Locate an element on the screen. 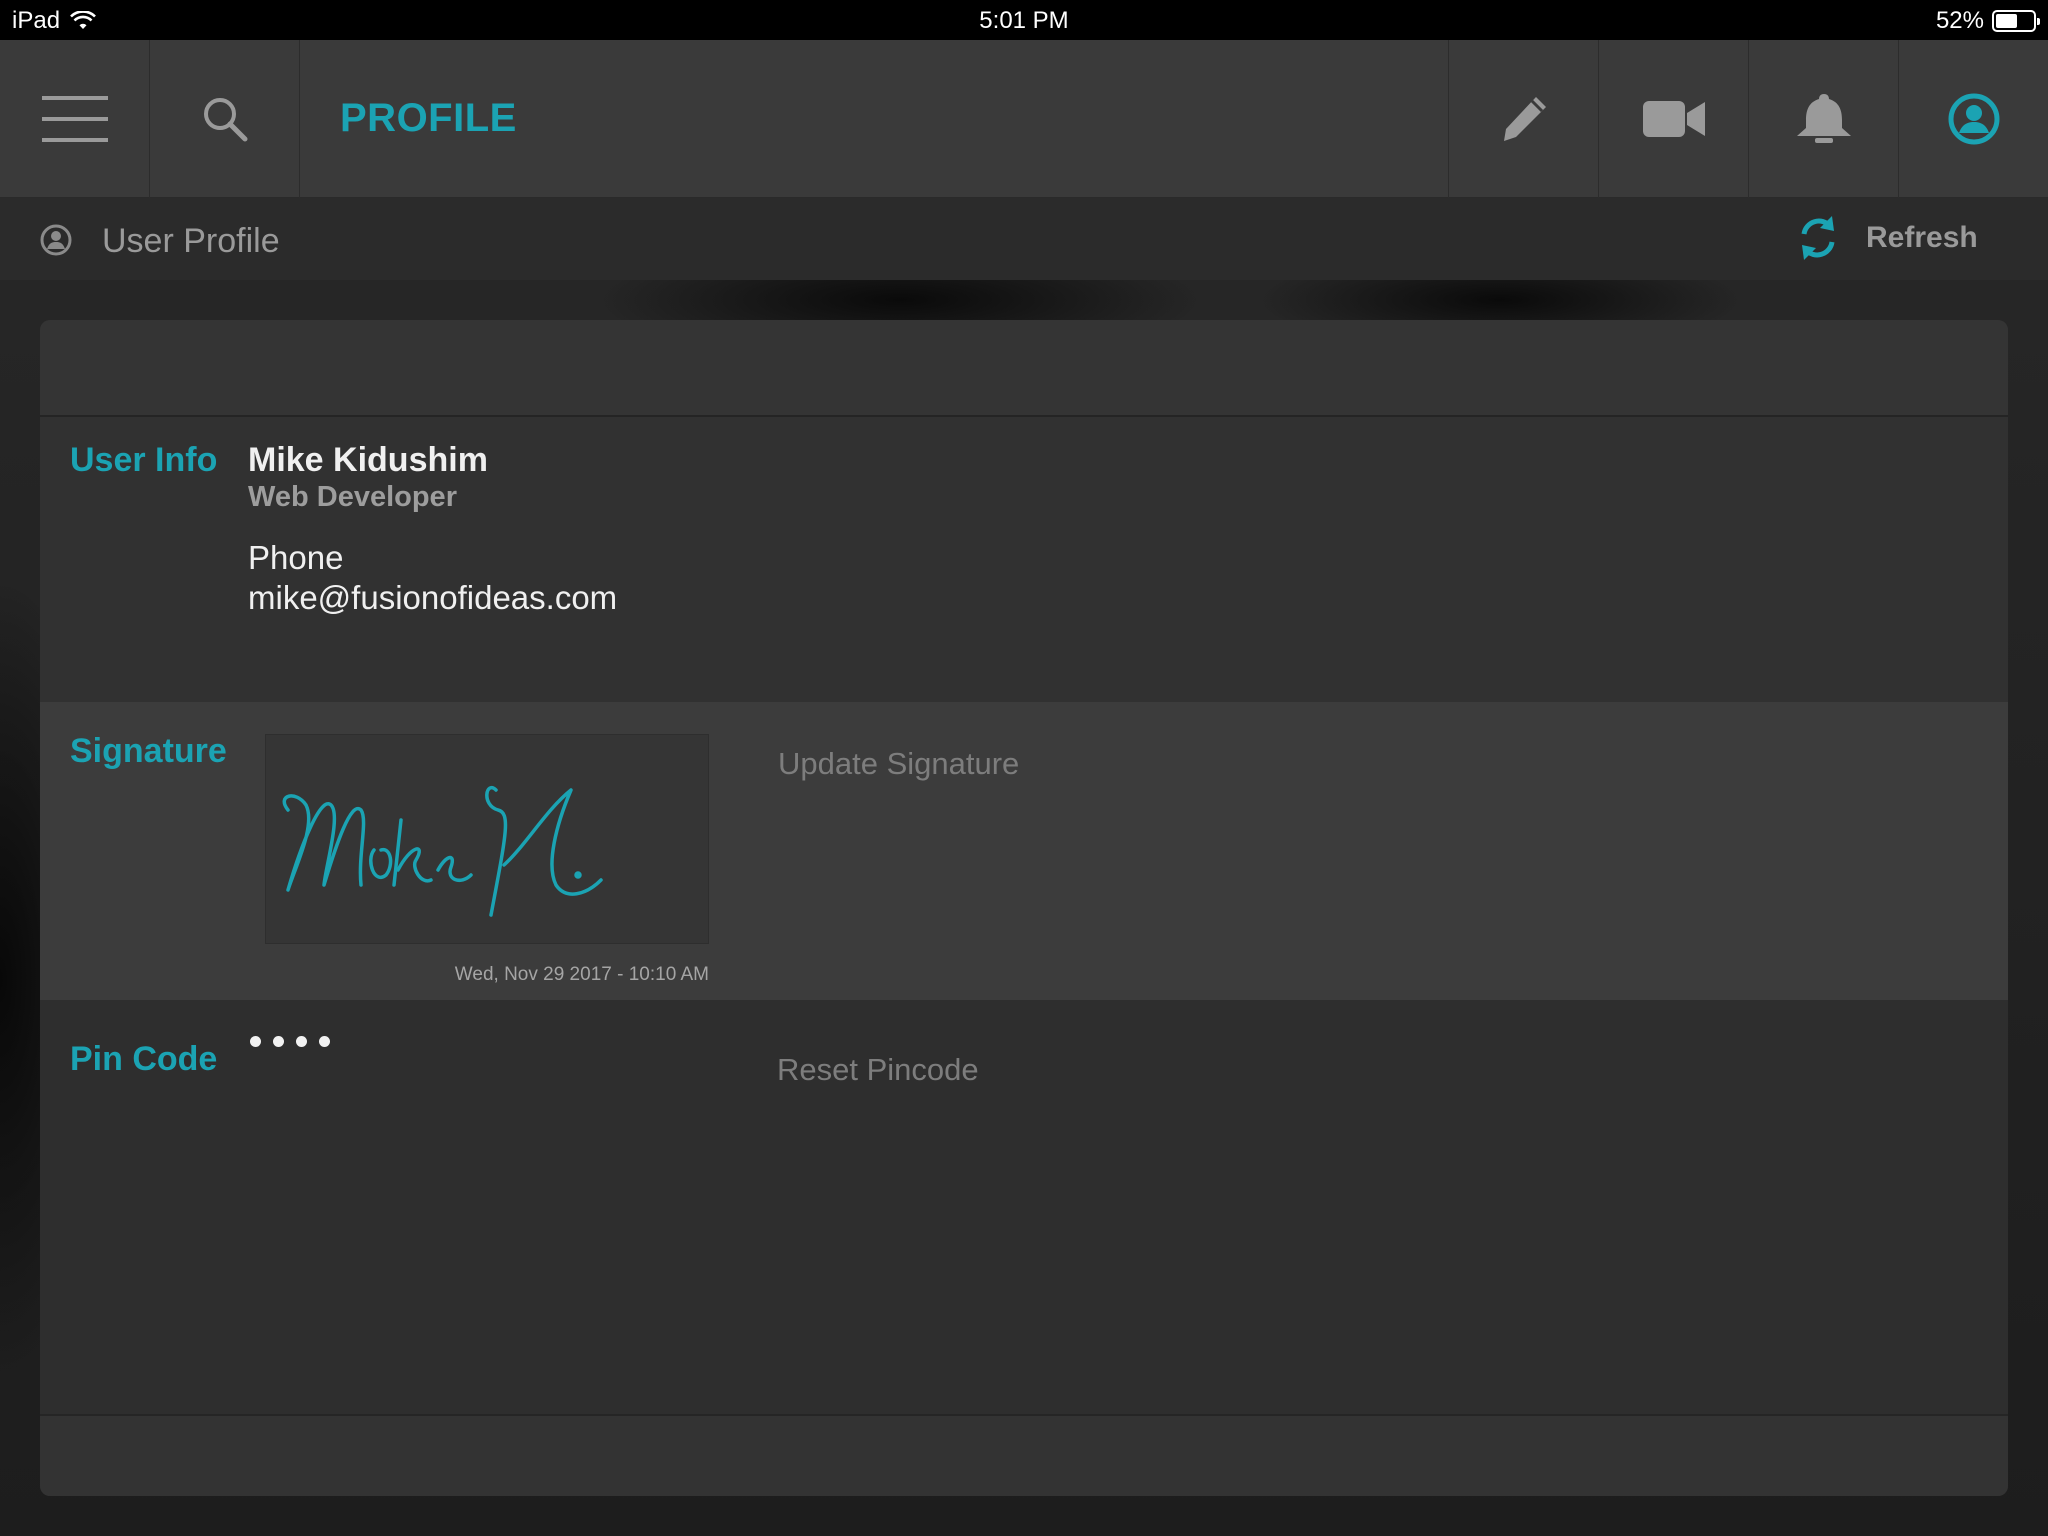  bell-icon is located at coordinates (1823, 118).